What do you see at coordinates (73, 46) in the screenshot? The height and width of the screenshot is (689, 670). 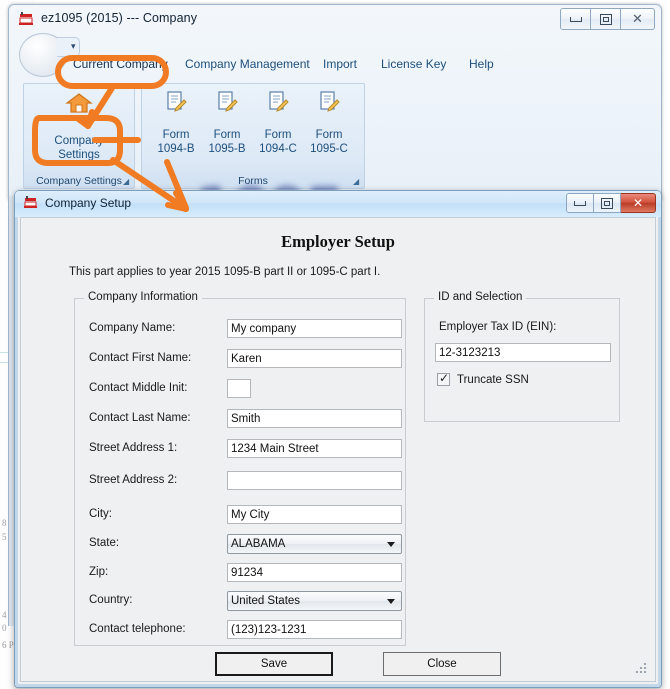 I see `chevron-down-icon: ▾` at bounding box center [73, 46].